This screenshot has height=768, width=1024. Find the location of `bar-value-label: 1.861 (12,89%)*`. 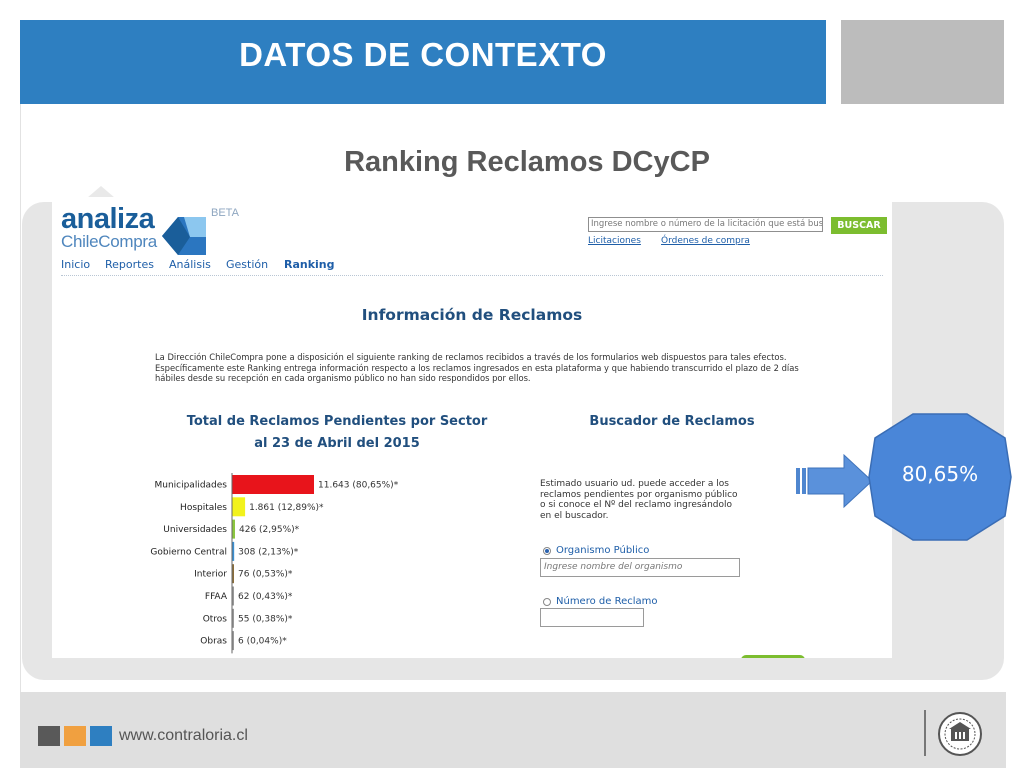

bar-value-label: 1.861 (12,89%)* is located at coordinates (286, 508).